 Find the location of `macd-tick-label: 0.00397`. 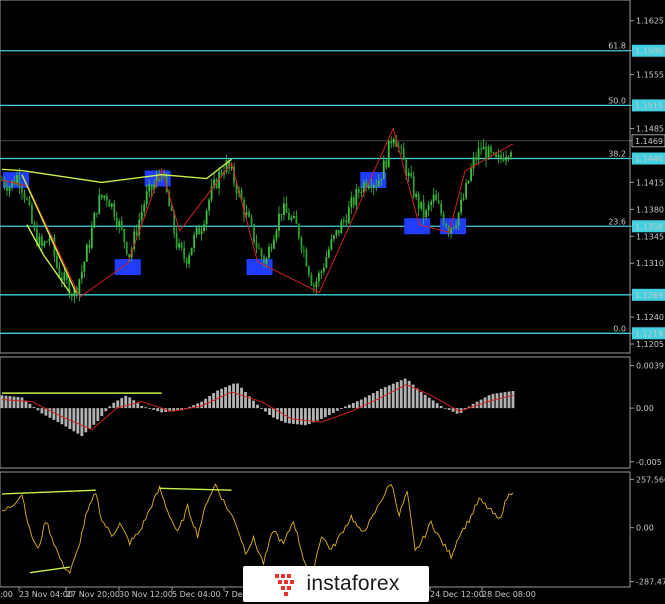

macd-tick-label: 0.00397 is located at coordinates (650, 366).